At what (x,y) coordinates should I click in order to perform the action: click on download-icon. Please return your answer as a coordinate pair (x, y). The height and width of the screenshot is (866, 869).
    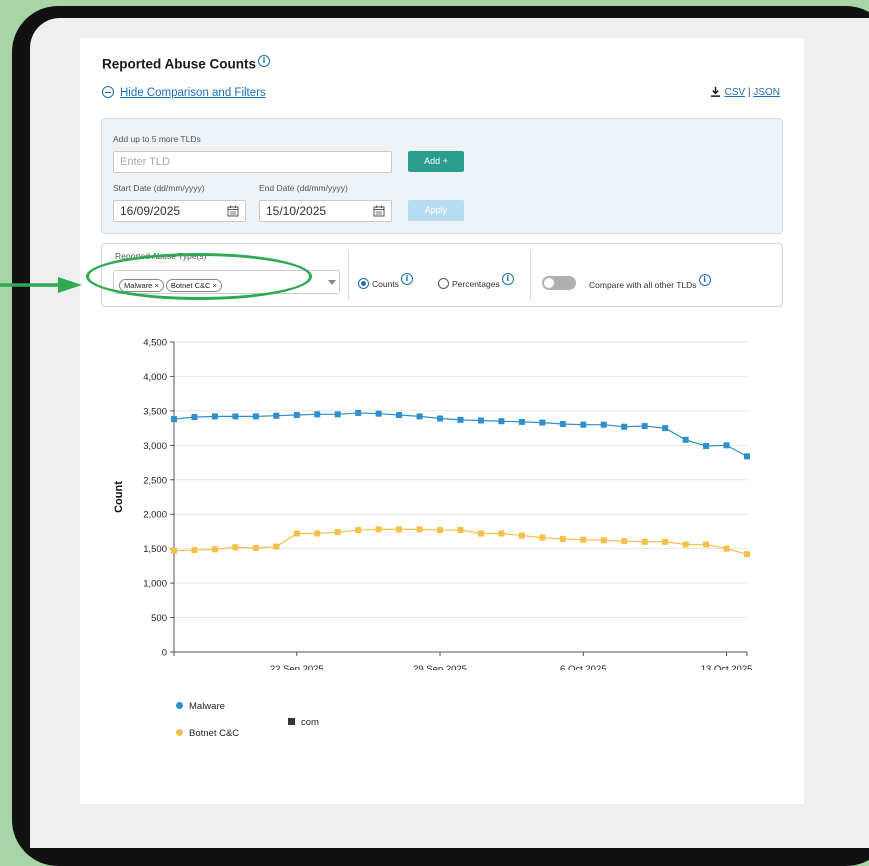
    Looking at the image, I should click on (715, 91).